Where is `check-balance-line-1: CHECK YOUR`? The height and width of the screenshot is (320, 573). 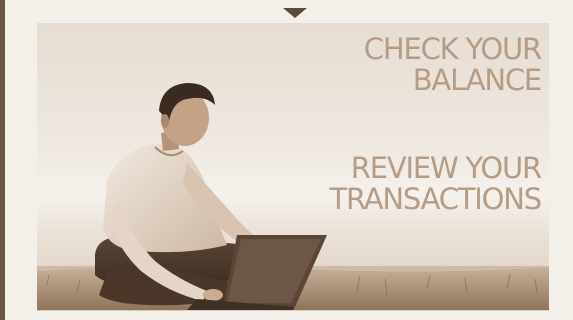 check-balance-line-1: CHECK YOUR is located at coordinates (452, 49).